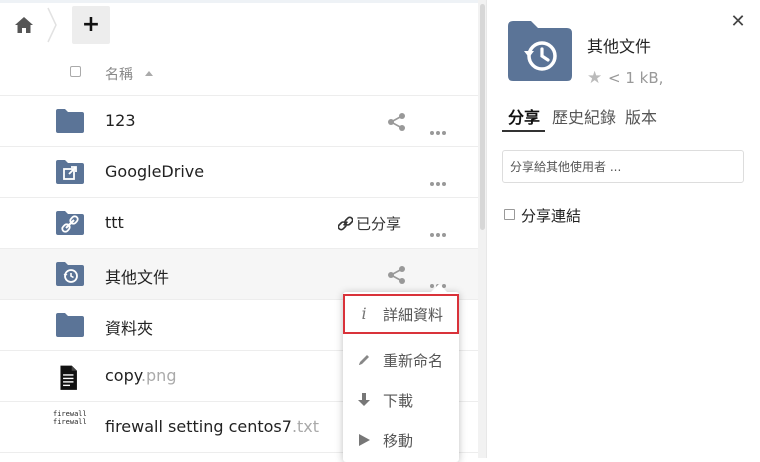 This screenshot has height=462, width=760. I want to click on sidebar-tabs: 分享 歷史紀錄 版本, so click(627, 118).